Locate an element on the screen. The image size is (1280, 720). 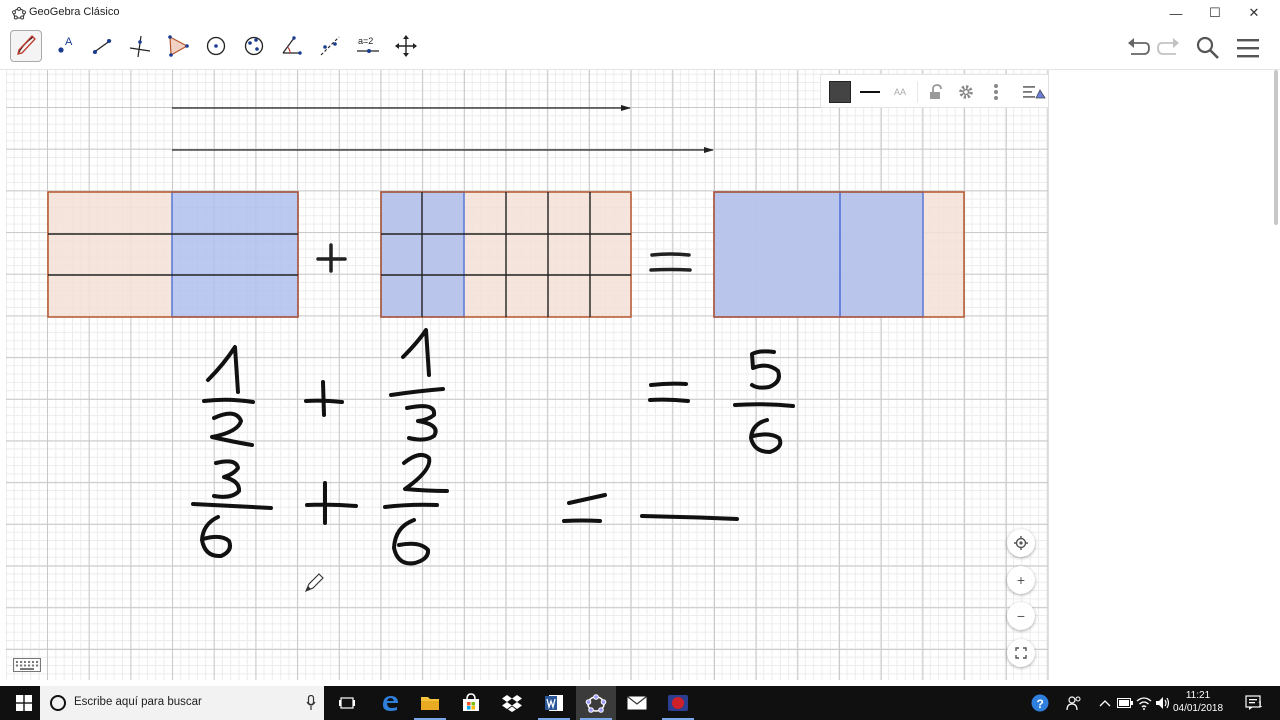
pencil-cursor-icon is located at coordinates (314, 583).